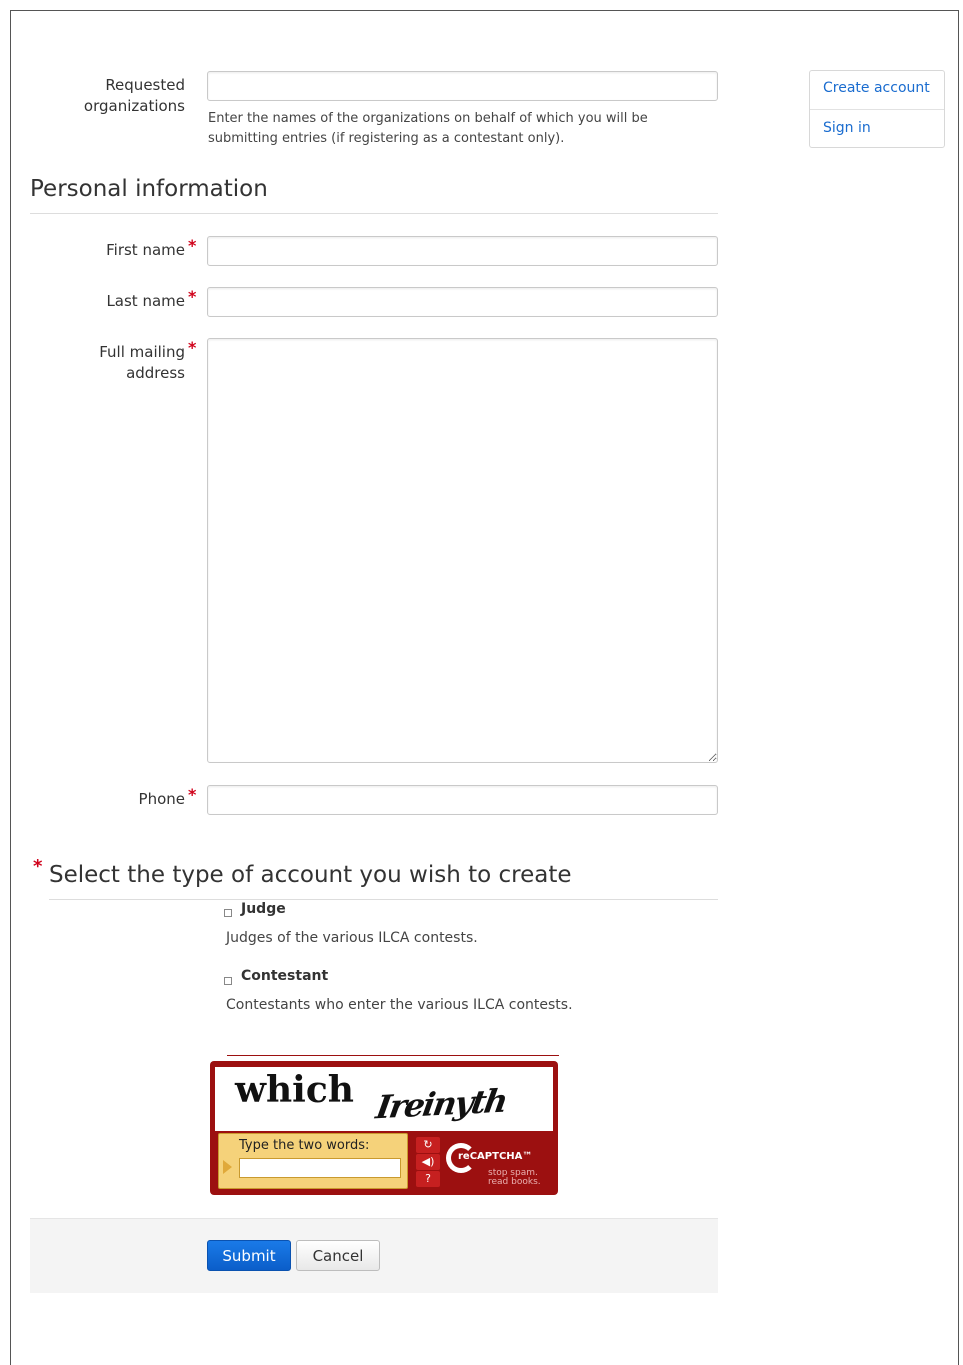 This screenshot has width=963, height=1365. What do you see at coordinates (134, 106) in the screenshot?
I see `requested-orgs-label-line2: organizations` at bounding box center [134, 106].